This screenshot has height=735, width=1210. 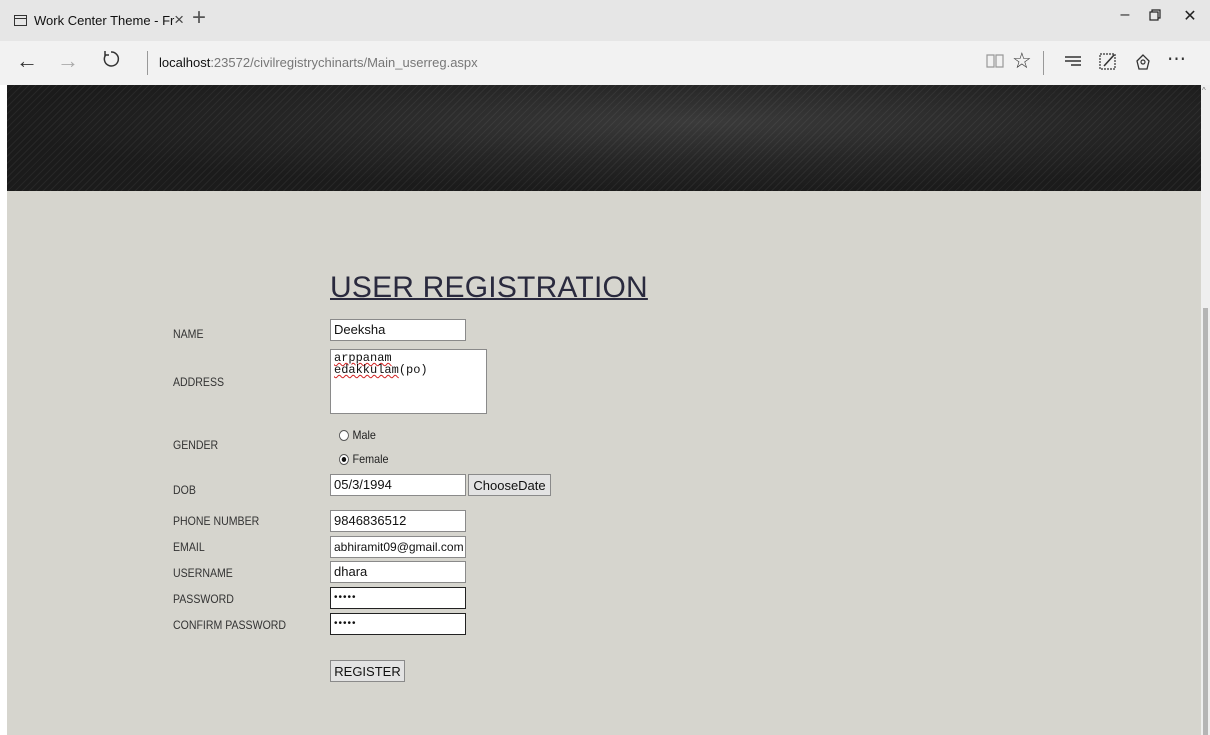 What do you see at coordinates (1143, 64) in the screenshot?
I see `share-icon` at bounding box center [1143, 64].